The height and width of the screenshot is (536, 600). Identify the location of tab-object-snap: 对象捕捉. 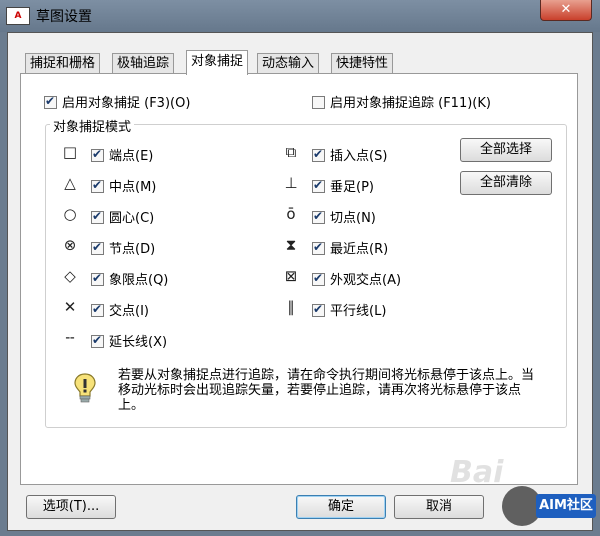
(217, 62).